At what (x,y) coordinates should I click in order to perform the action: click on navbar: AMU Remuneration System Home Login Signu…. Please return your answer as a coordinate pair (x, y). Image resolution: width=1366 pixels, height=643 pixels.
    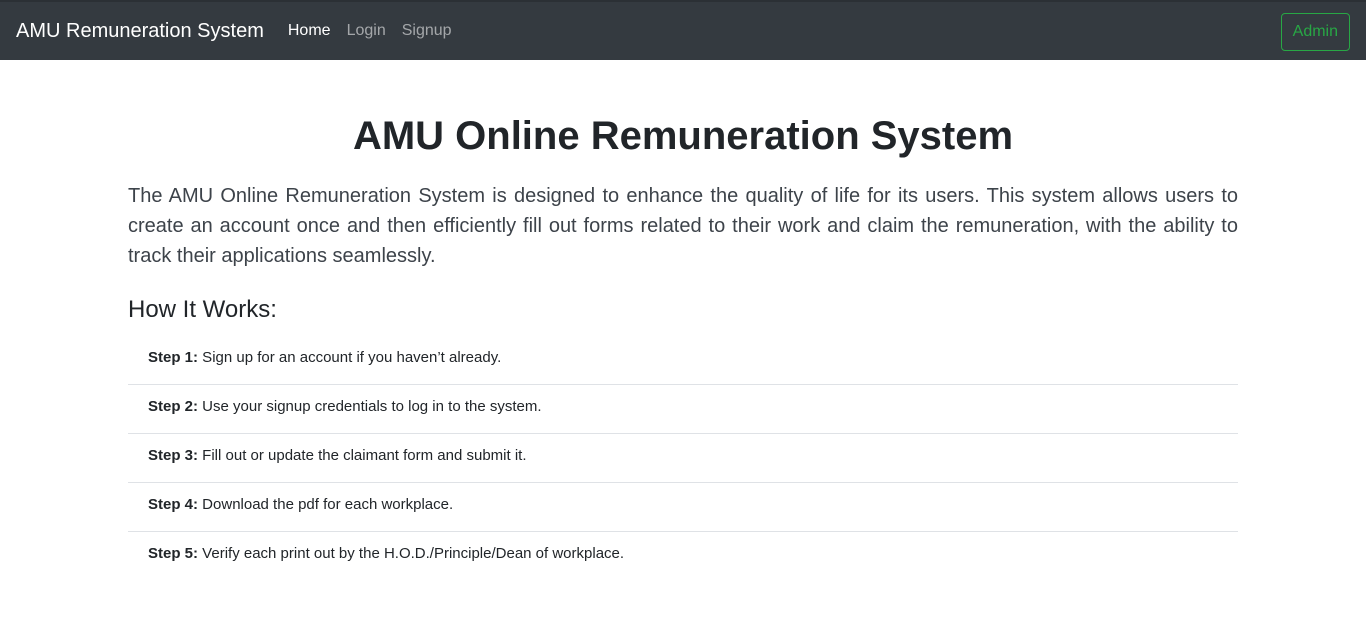
    Looking at the image, I should click on (683, 30).